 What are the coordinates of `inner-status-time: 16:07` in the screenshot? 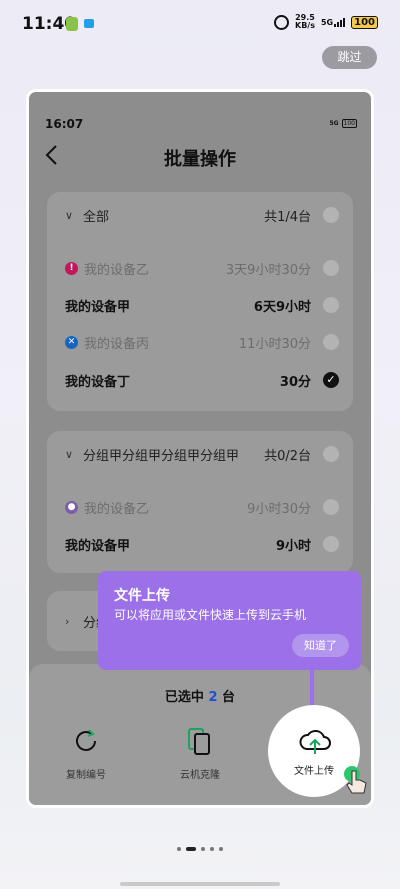 It's located at (64, 124).